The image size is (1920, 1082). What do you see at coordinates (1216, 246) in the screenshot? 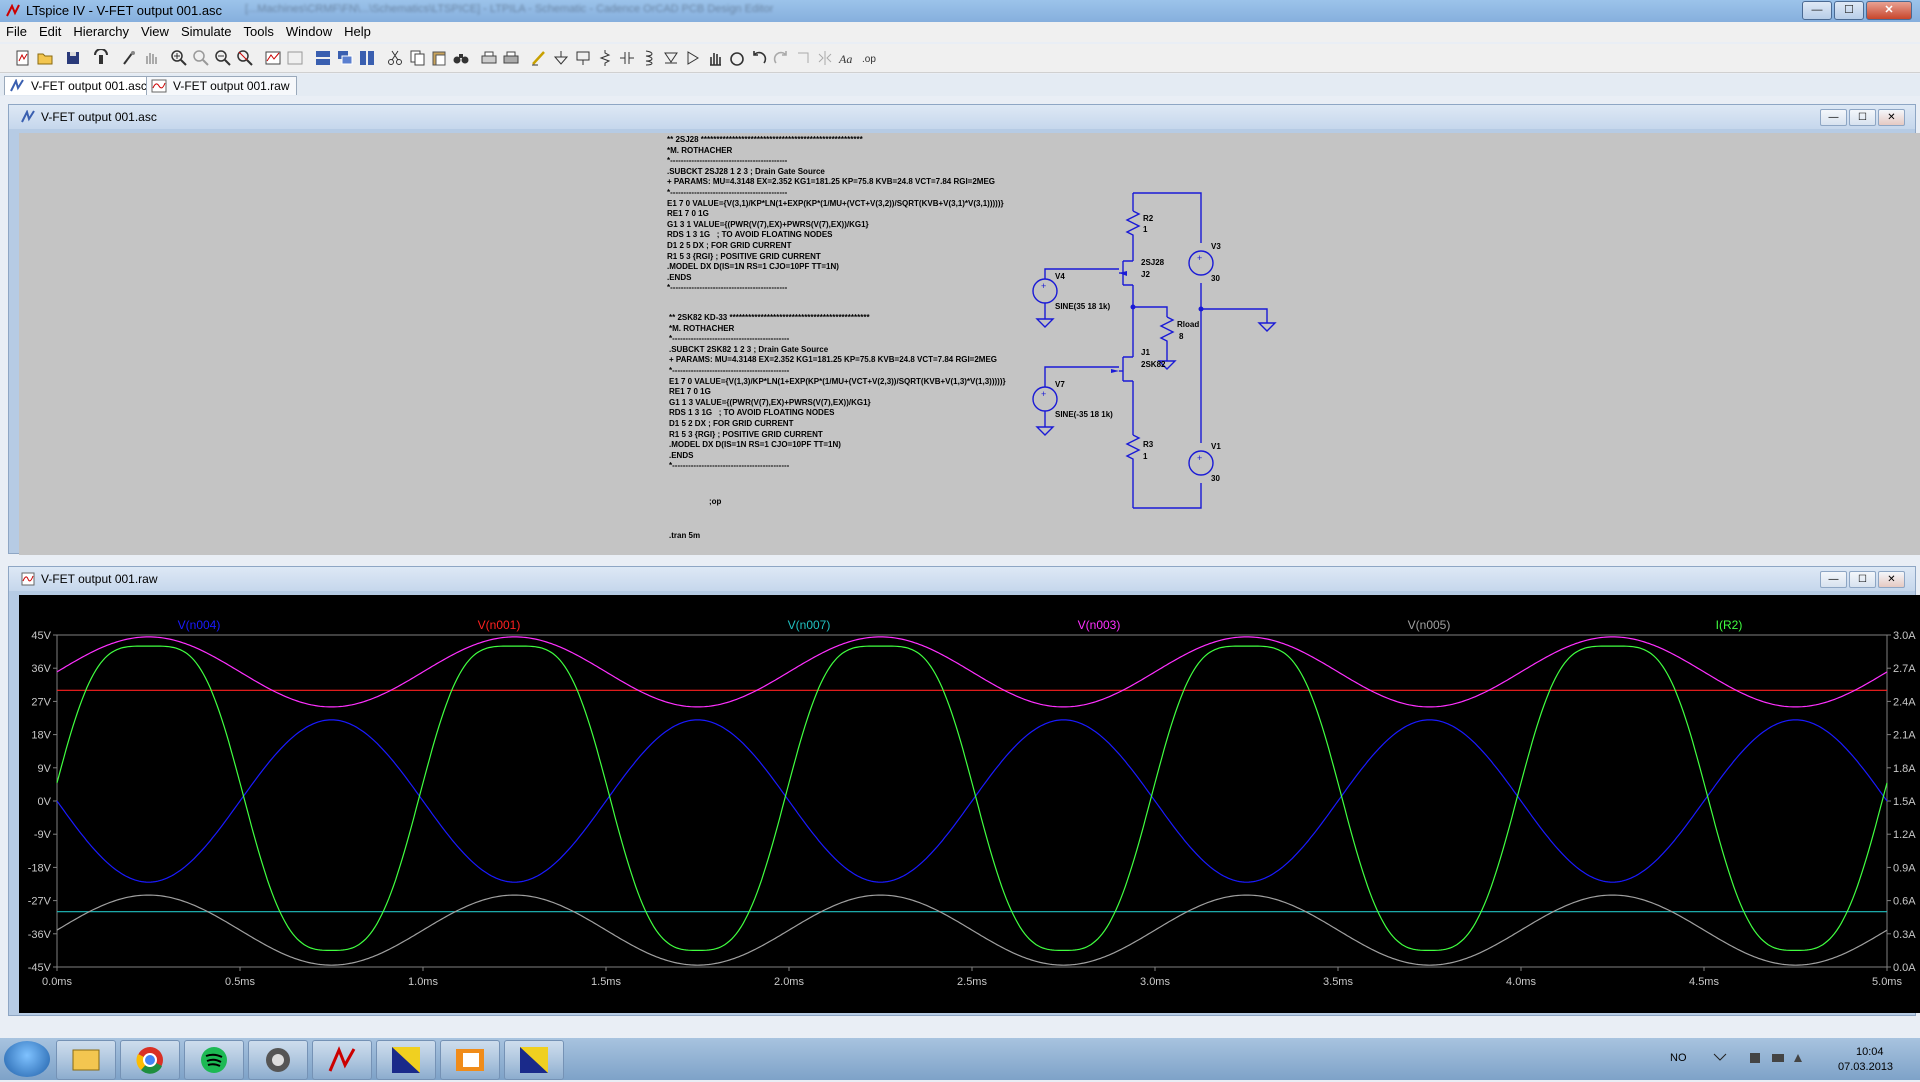
I see `v3-label: V3` at bounding box center [1216, 246].